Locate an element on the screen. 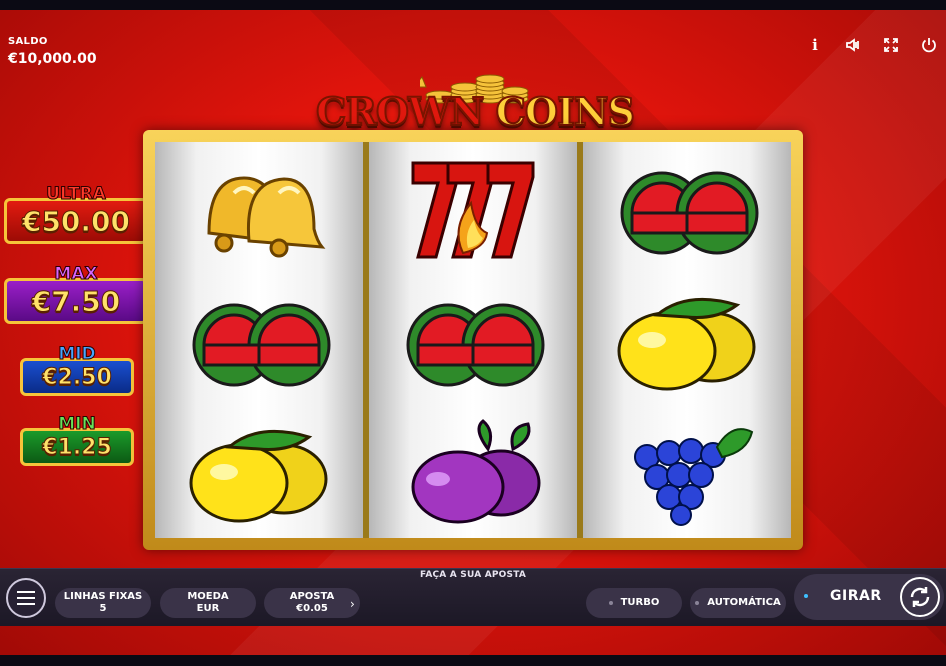  balance-display: SALDO €10,000.00 is located at coordinates (52, 51).